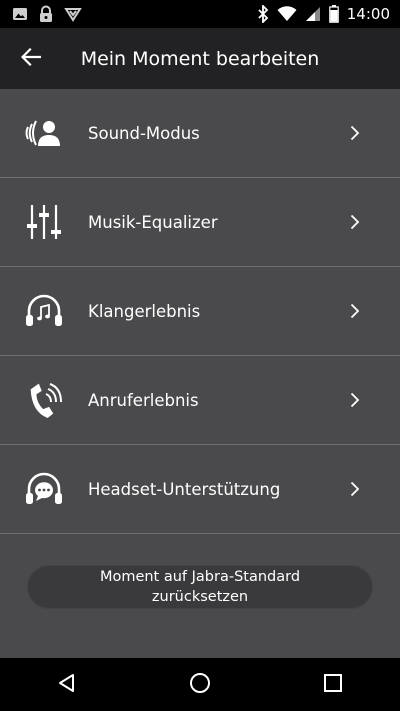  I want to click on menu-item-label: Anruferlebnis, so click(143, 400).